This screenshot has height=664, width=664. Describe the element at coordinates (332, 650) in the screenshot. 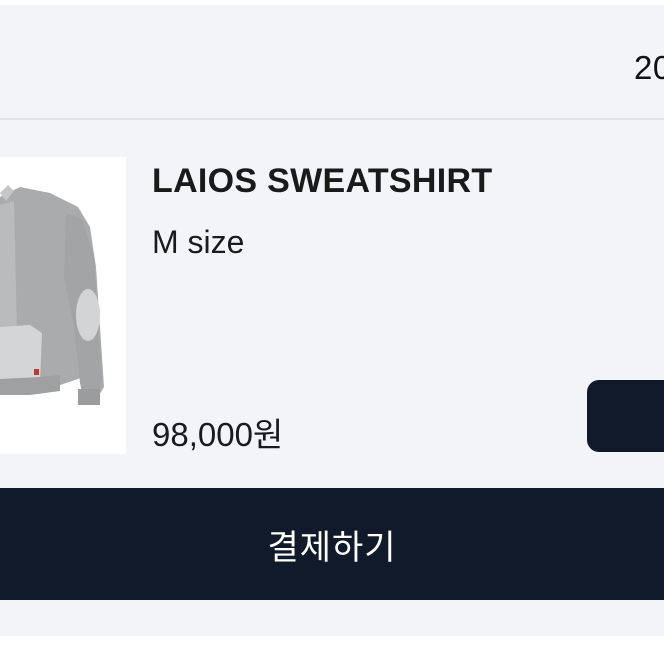

I see `bottom-spacer` at that location.